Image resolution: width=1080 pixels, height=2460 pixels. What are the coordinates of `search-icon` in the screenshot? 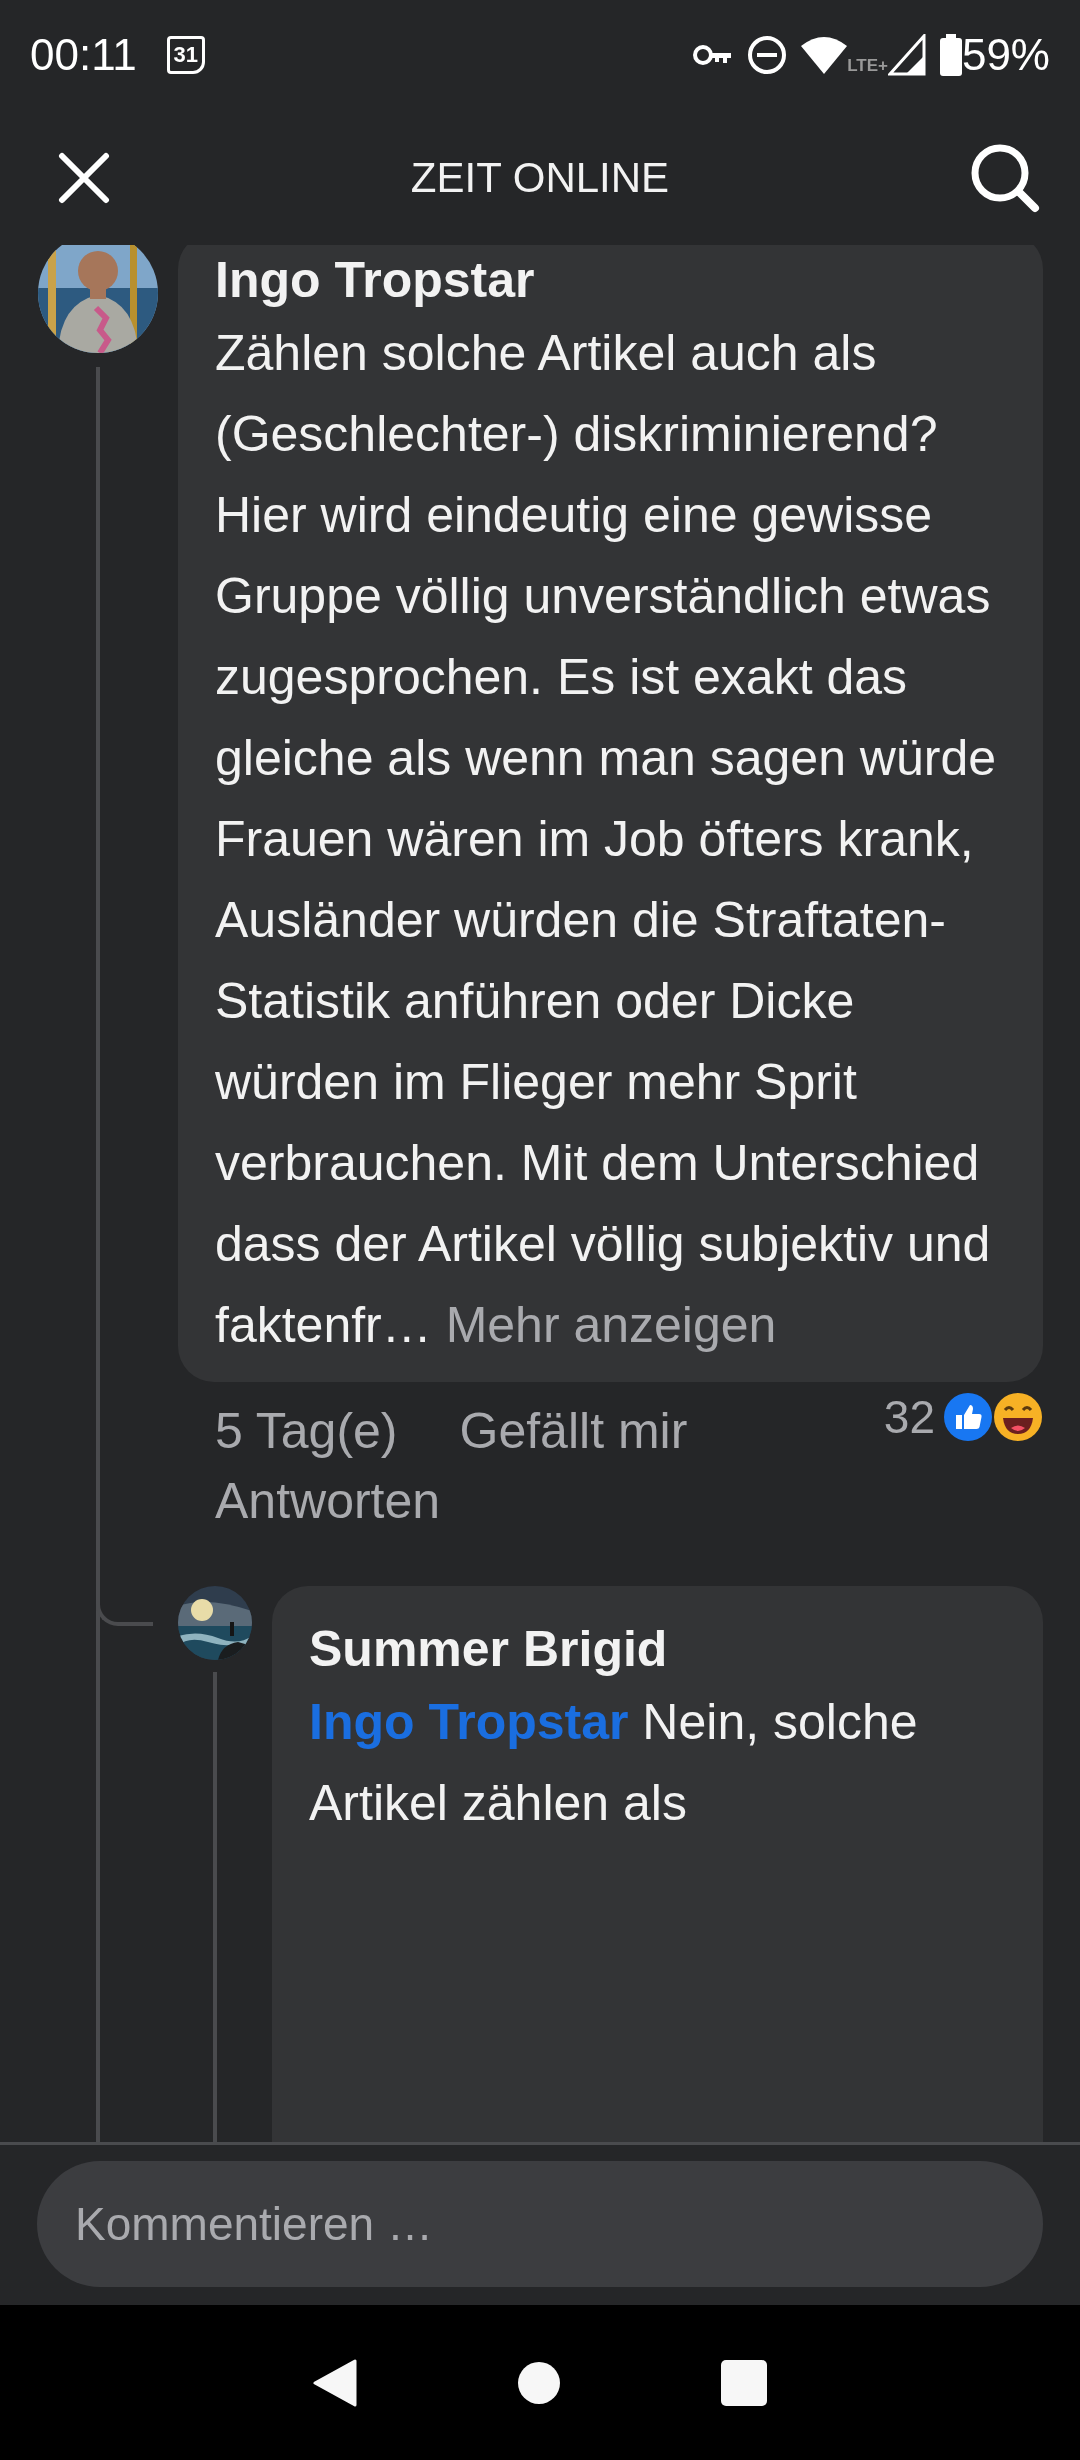 It's located at (1005, 177).